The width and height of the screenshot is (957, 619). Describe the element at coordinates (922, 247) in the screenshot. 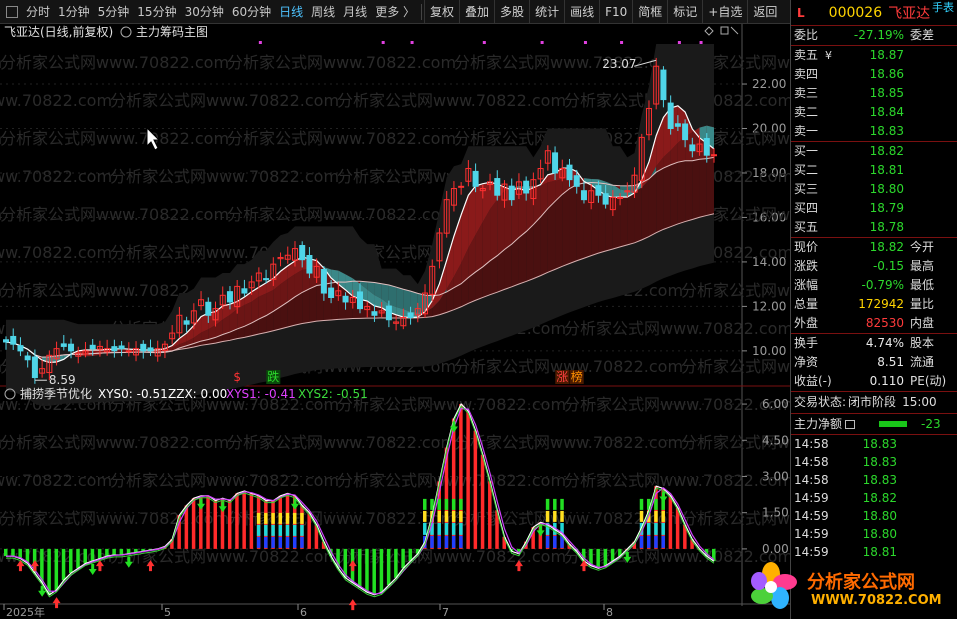

I see `quote-label2: 今开` at that location.